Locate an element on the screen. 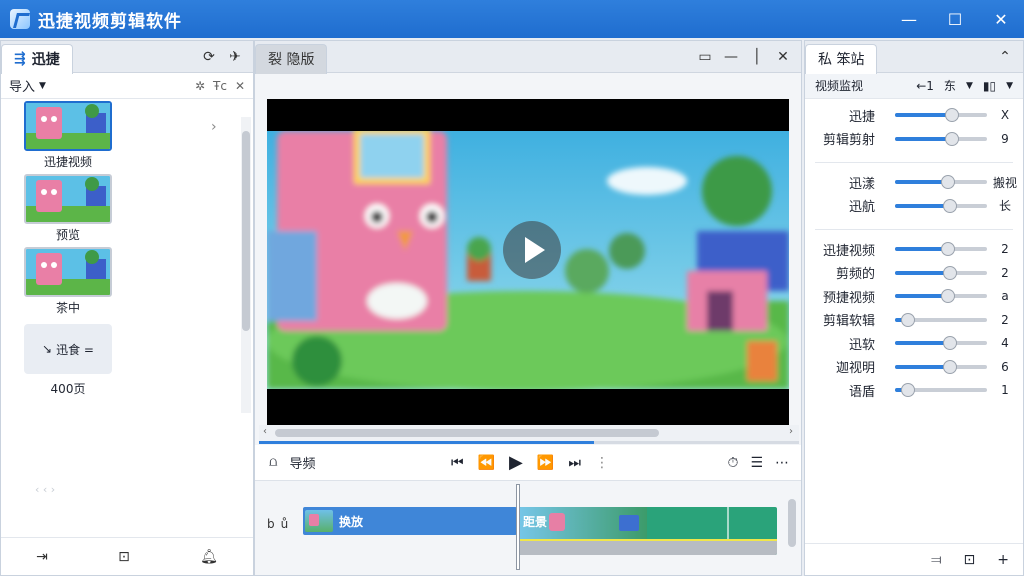 The width and height of the screenshot is (1024, 576). media-item: 茶中 is located at coordinates (68, 281).